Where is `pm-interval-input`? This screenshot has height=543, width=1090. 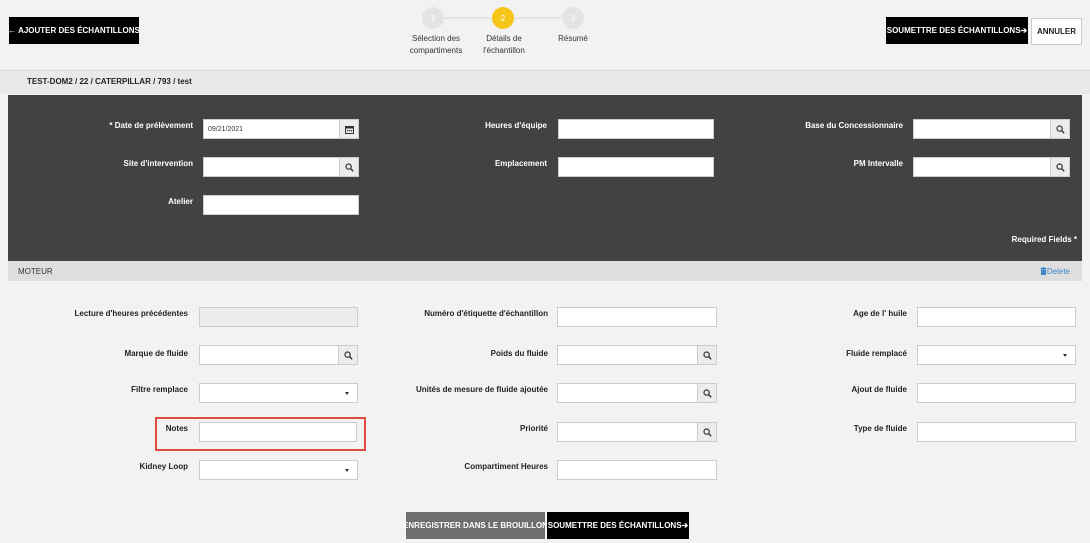
pm-interval-input is located at coordinates (991, 167).